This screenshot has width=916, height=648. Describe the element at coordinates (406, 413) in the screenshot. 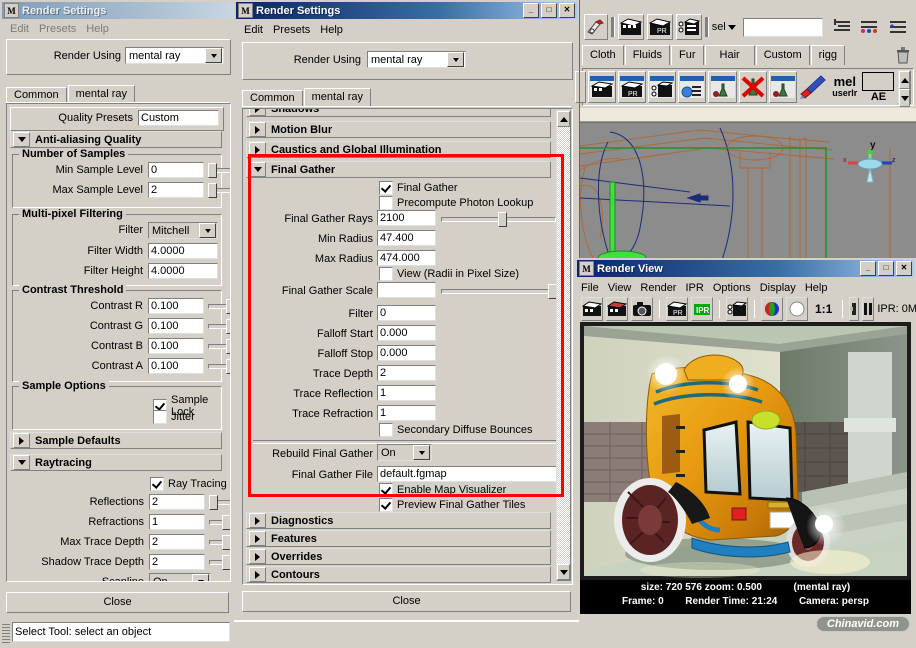

I see `trace-refraction-input: 1` at that location.